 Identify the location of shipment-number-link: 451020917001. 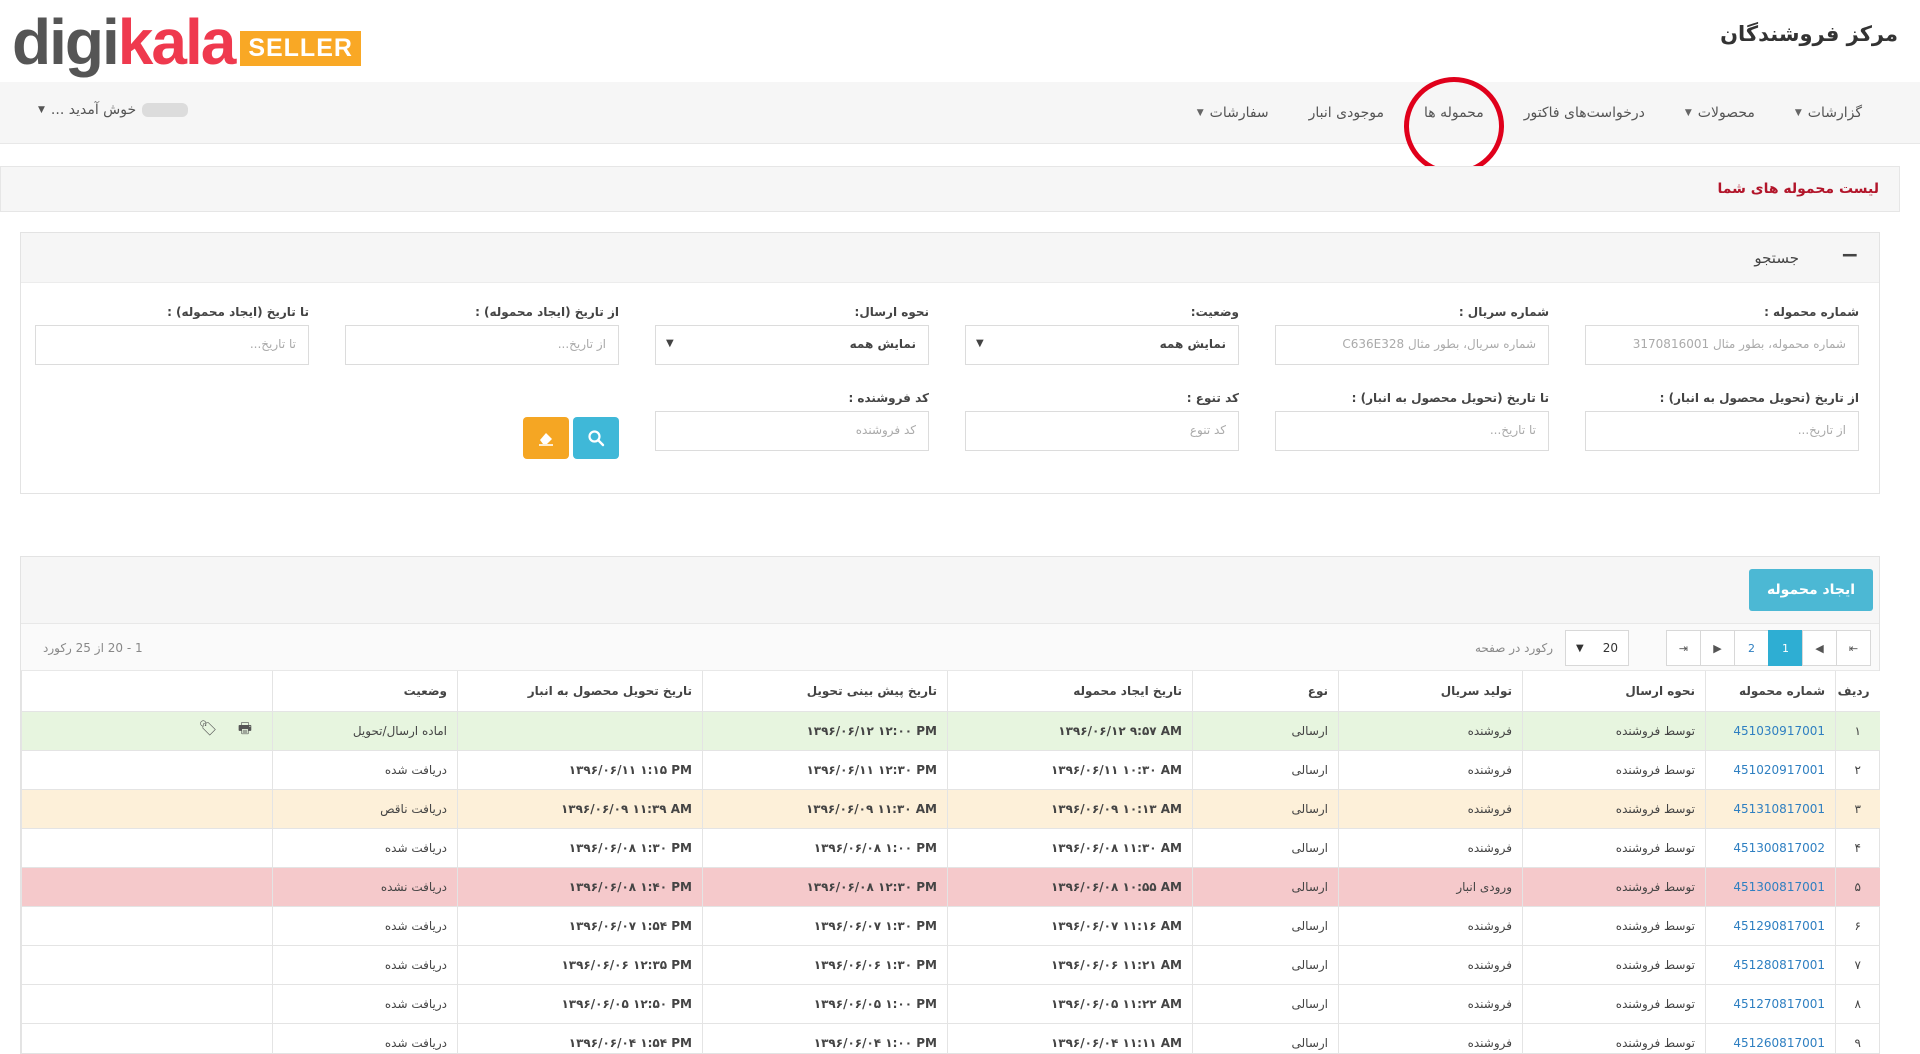
(1770, 770).